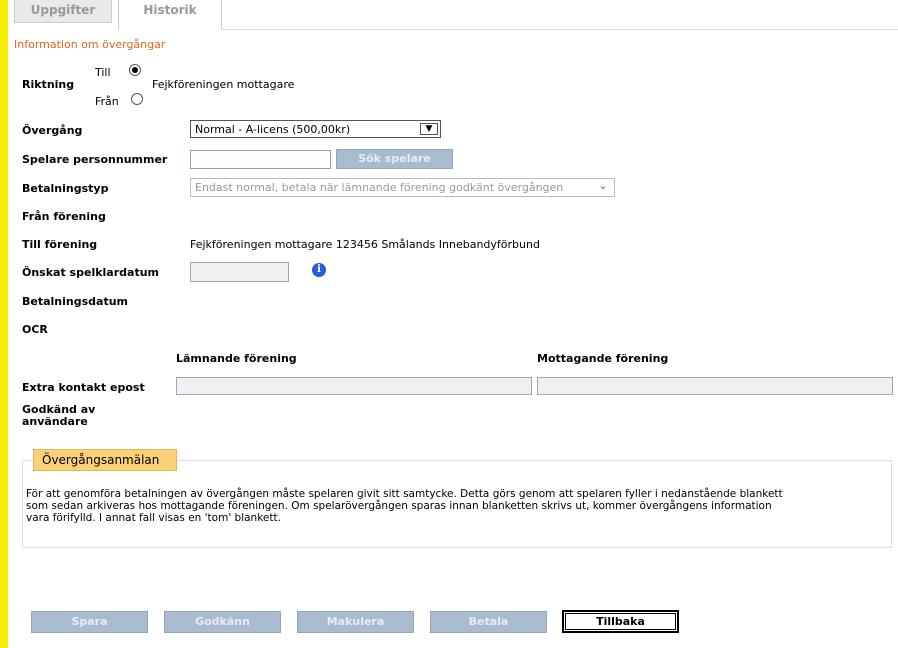 This screenshot has height=648, width=898. What do you see at coordinates (63, 11) in the screenshot?
I see `tab-uppgifter: Uppgifter` at bounding box center [63, 11].